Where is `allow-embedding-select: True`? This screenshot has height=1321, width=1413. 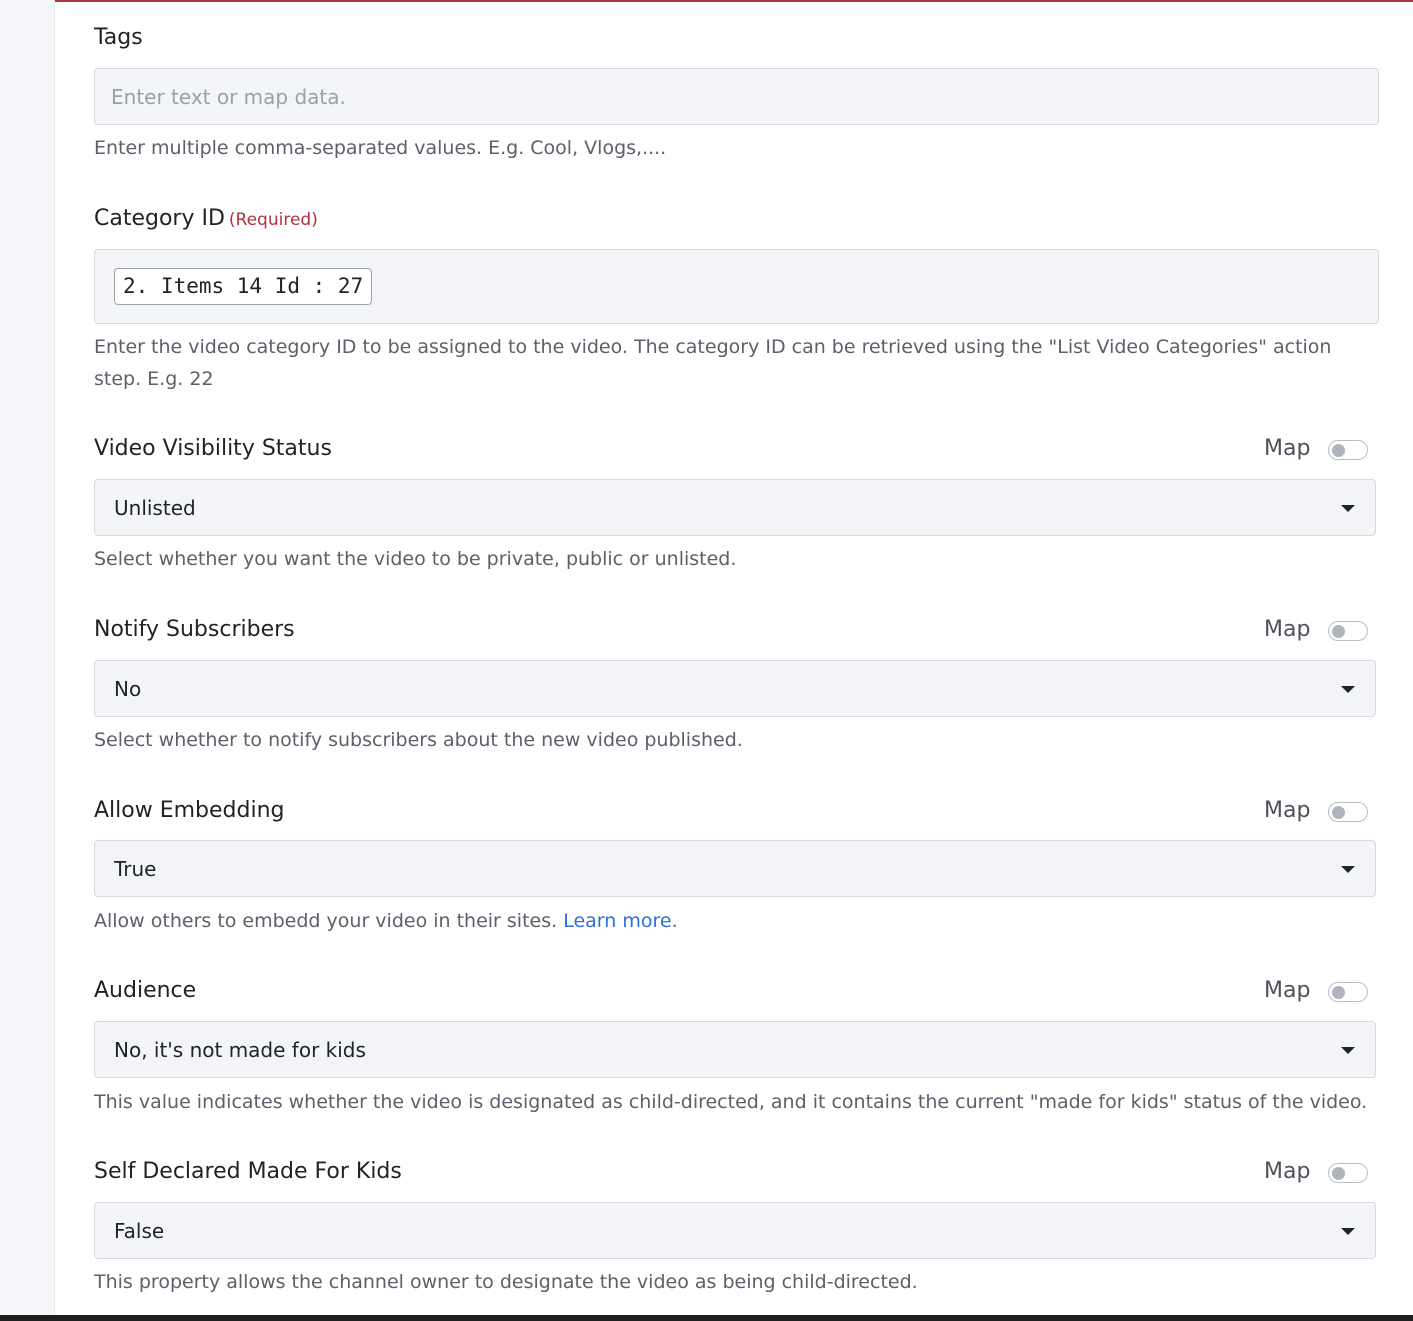
allow-embedding-select: True is located at coordinates (735, 868).